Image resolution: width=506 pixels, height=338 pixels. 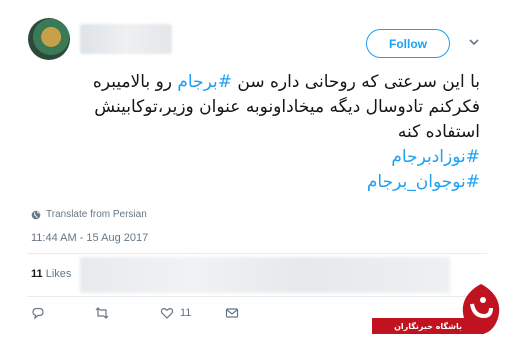 What do you see at coordinates (186, 313) in the screenshot?
I see `like-count: 11` at bounding box center [186, 313].